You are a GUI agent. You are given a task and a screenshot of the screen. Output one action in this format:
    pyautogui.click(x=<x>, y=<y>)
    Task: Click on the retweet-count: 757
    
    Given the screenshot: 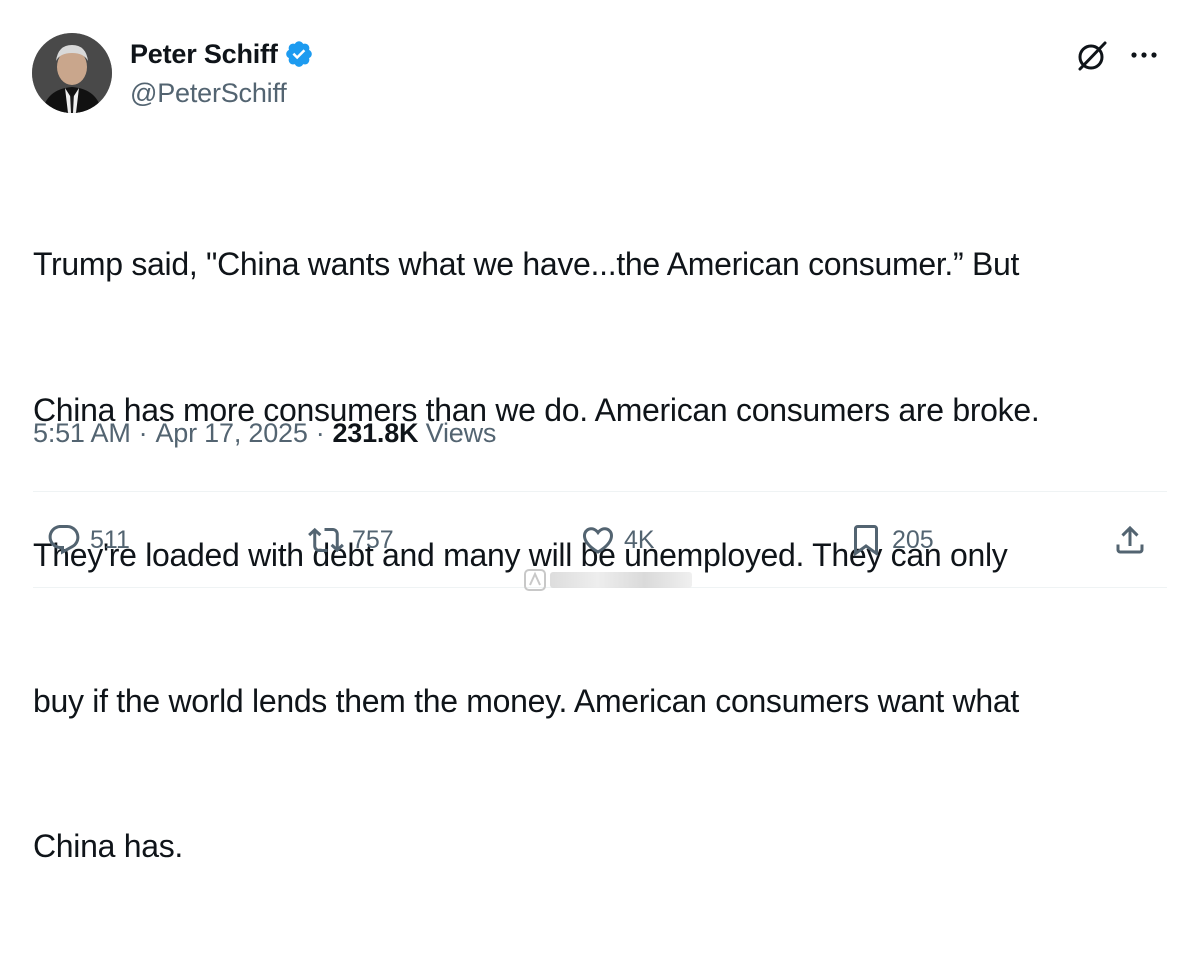 What is the action you would take?
    pyautogui.click(x=373, y=539)
    